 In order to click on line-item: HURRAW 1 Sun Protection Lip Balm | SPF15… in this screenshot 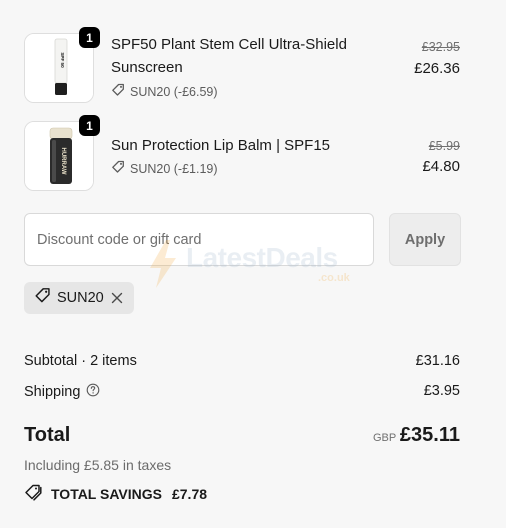, I will do `click(242, 153)`.